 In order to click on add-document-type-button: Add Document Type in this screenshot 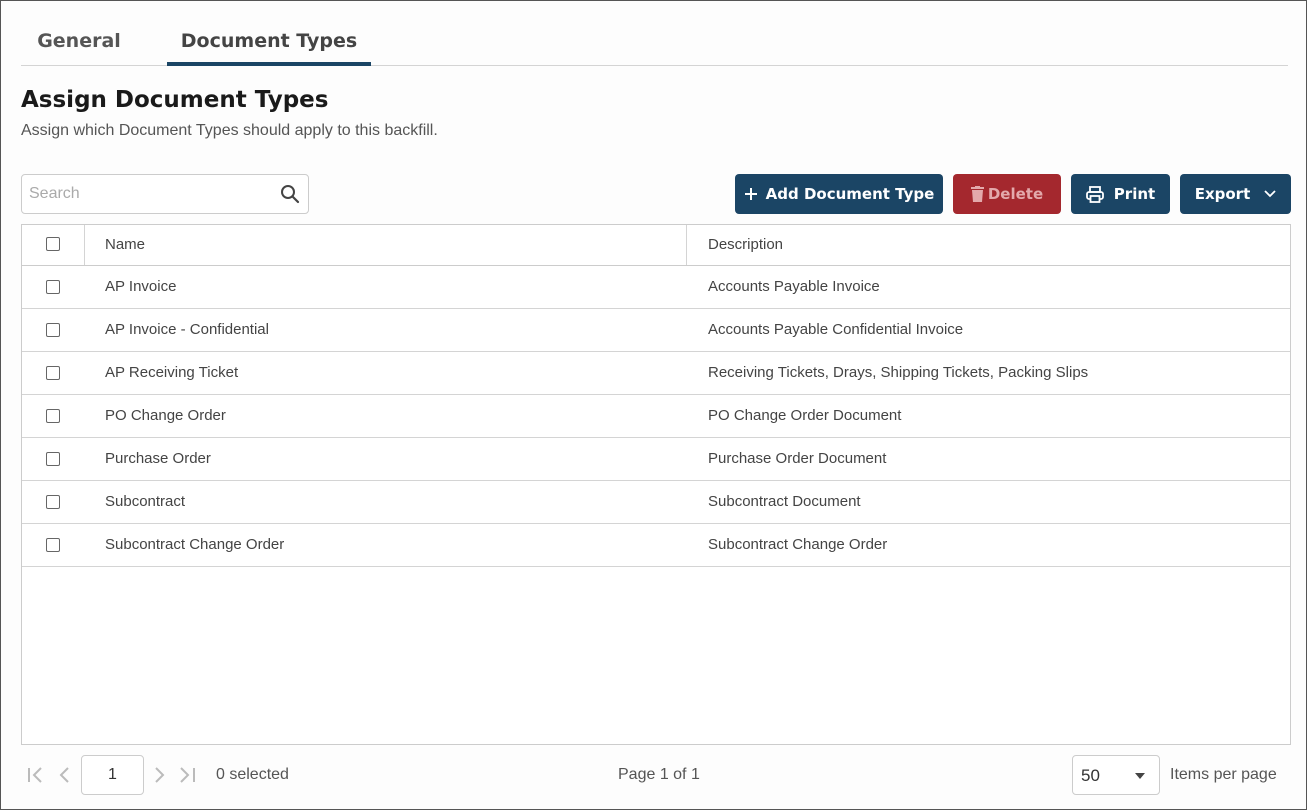, I will do `click(839, 194)`.